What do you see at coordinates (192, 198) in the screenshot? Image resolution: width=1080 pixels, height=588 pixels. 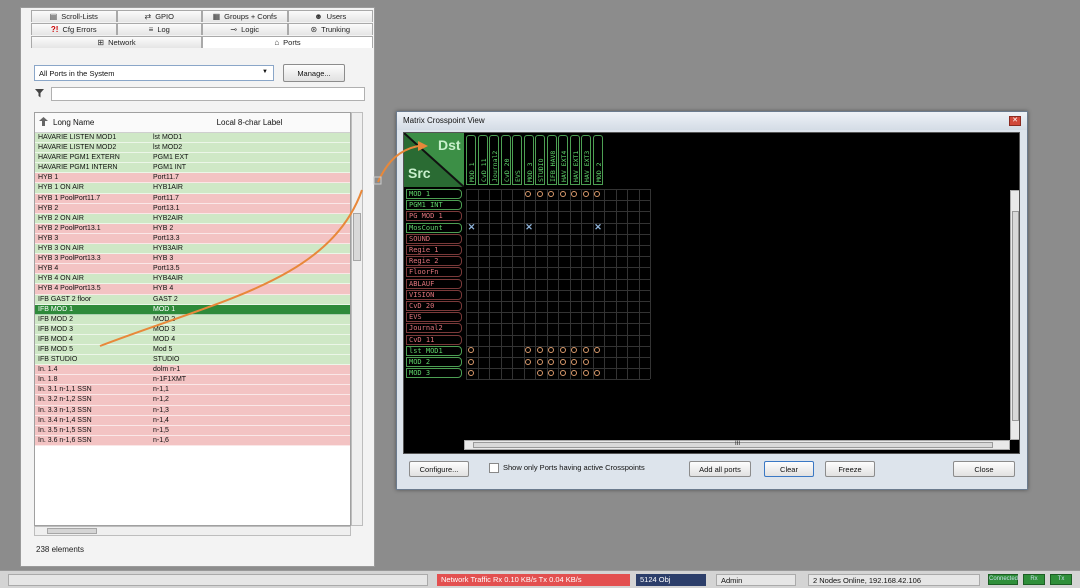 I see `table-row: HYB 1 PoolPort11.7 Port11.7` at bounding box center [192, 198].